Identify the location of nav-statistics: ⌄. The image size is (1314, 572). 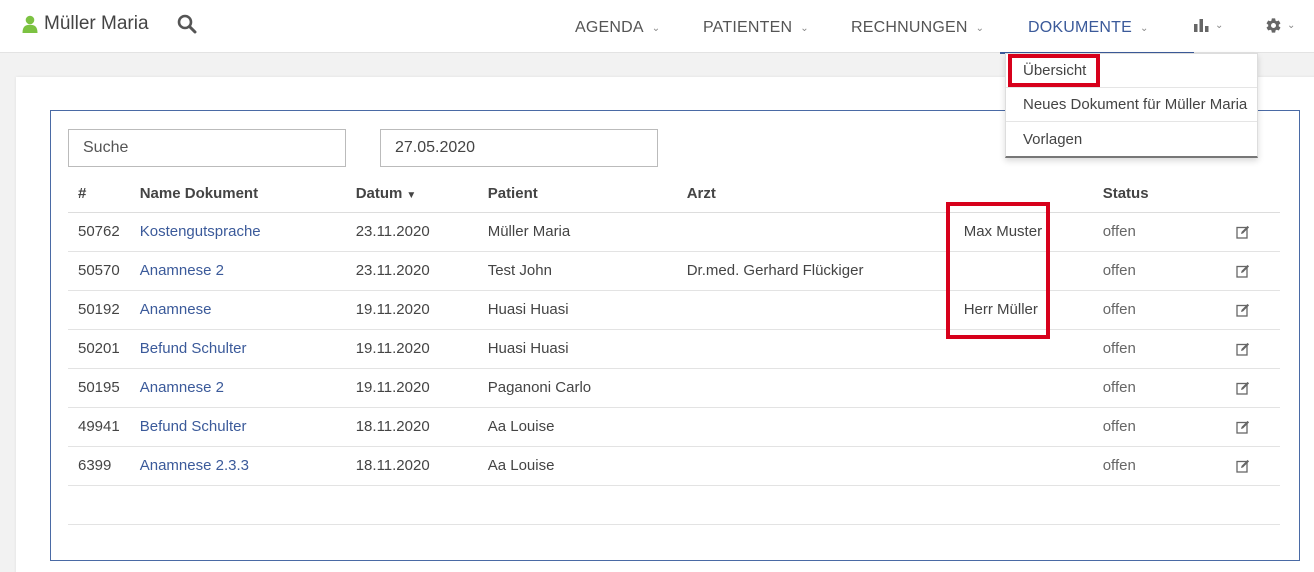
(1208, 25).